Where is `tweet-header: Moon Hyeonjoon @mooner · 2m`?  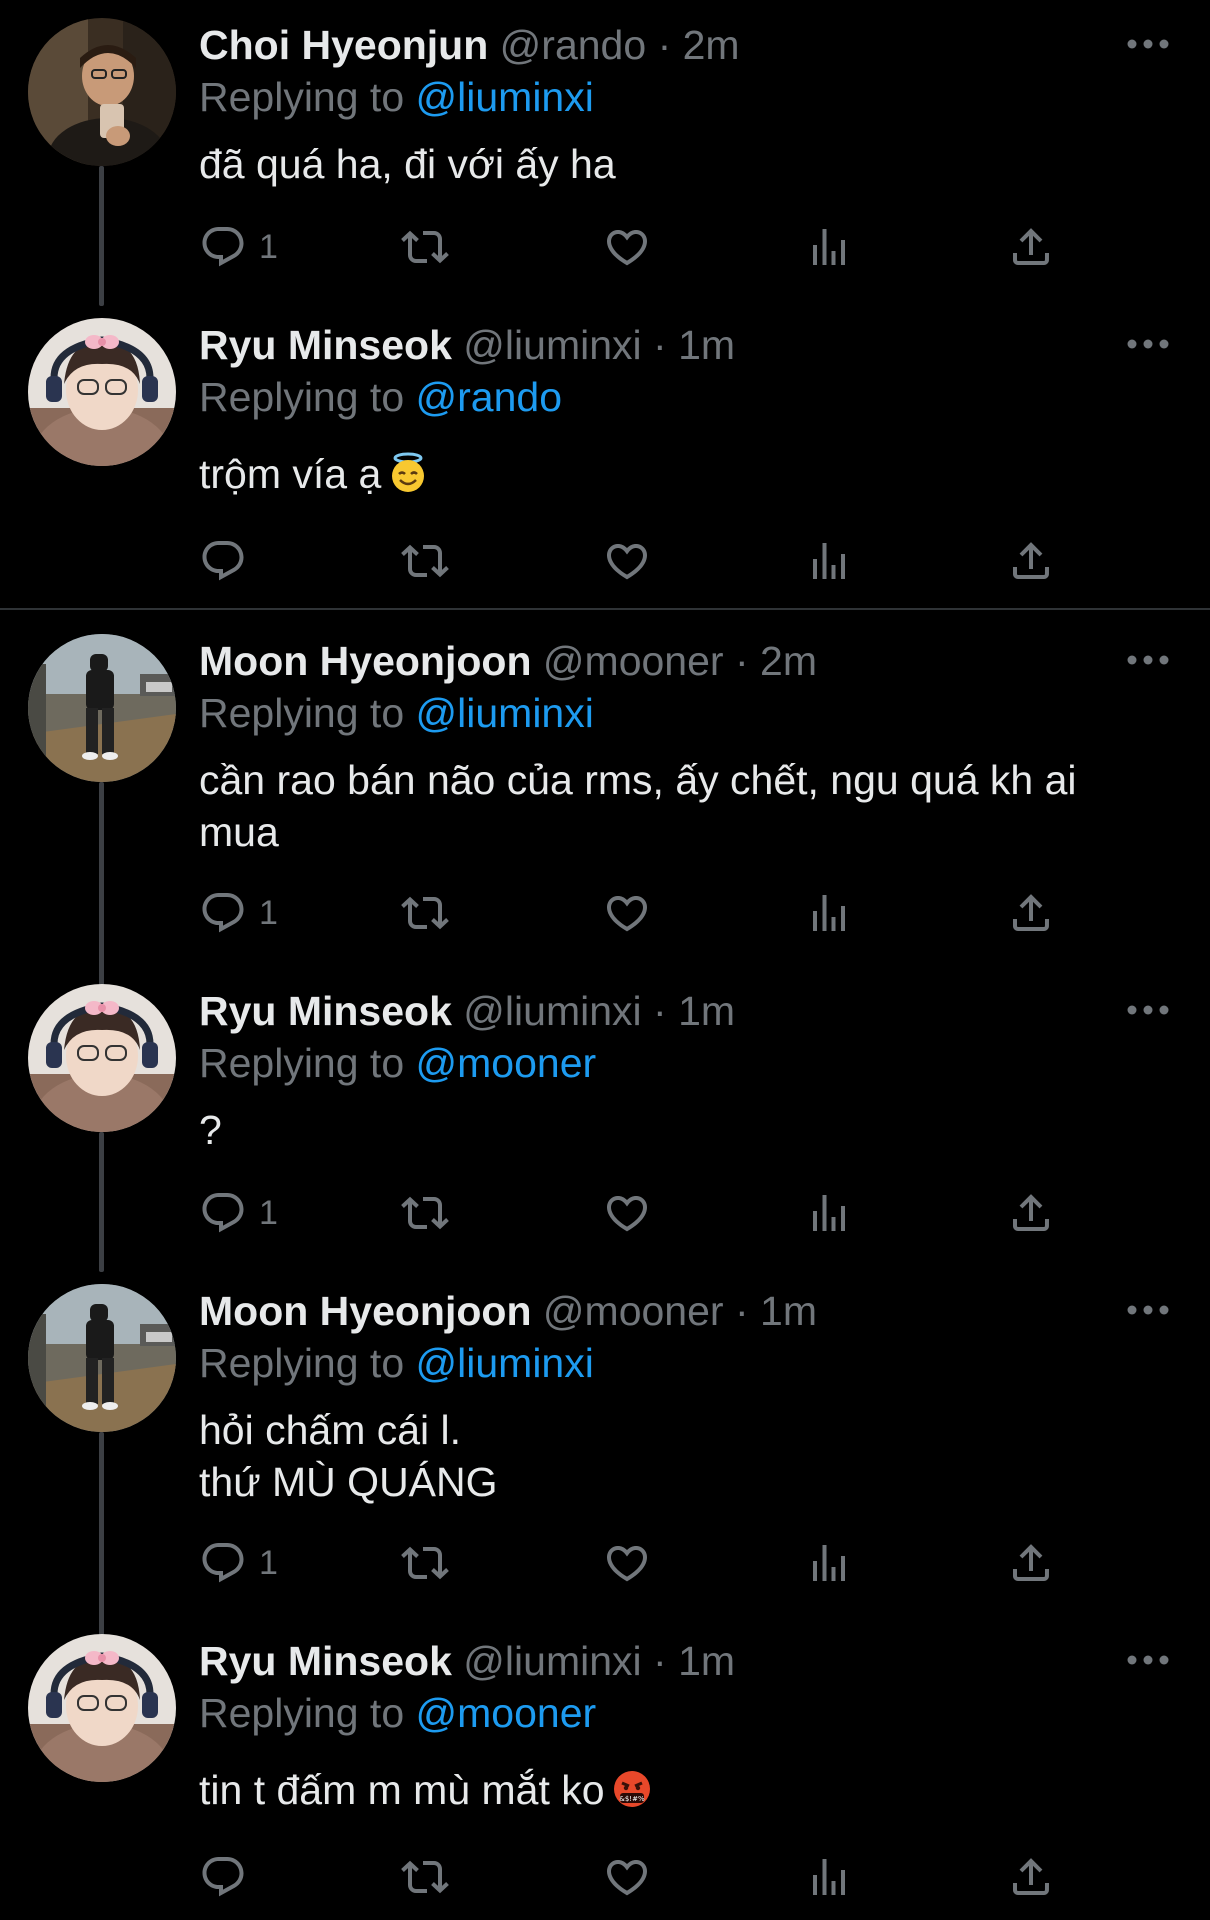
tweet-header: Moon Hyeonjoon @mooner · 2m is located at coordinates (704, 661).